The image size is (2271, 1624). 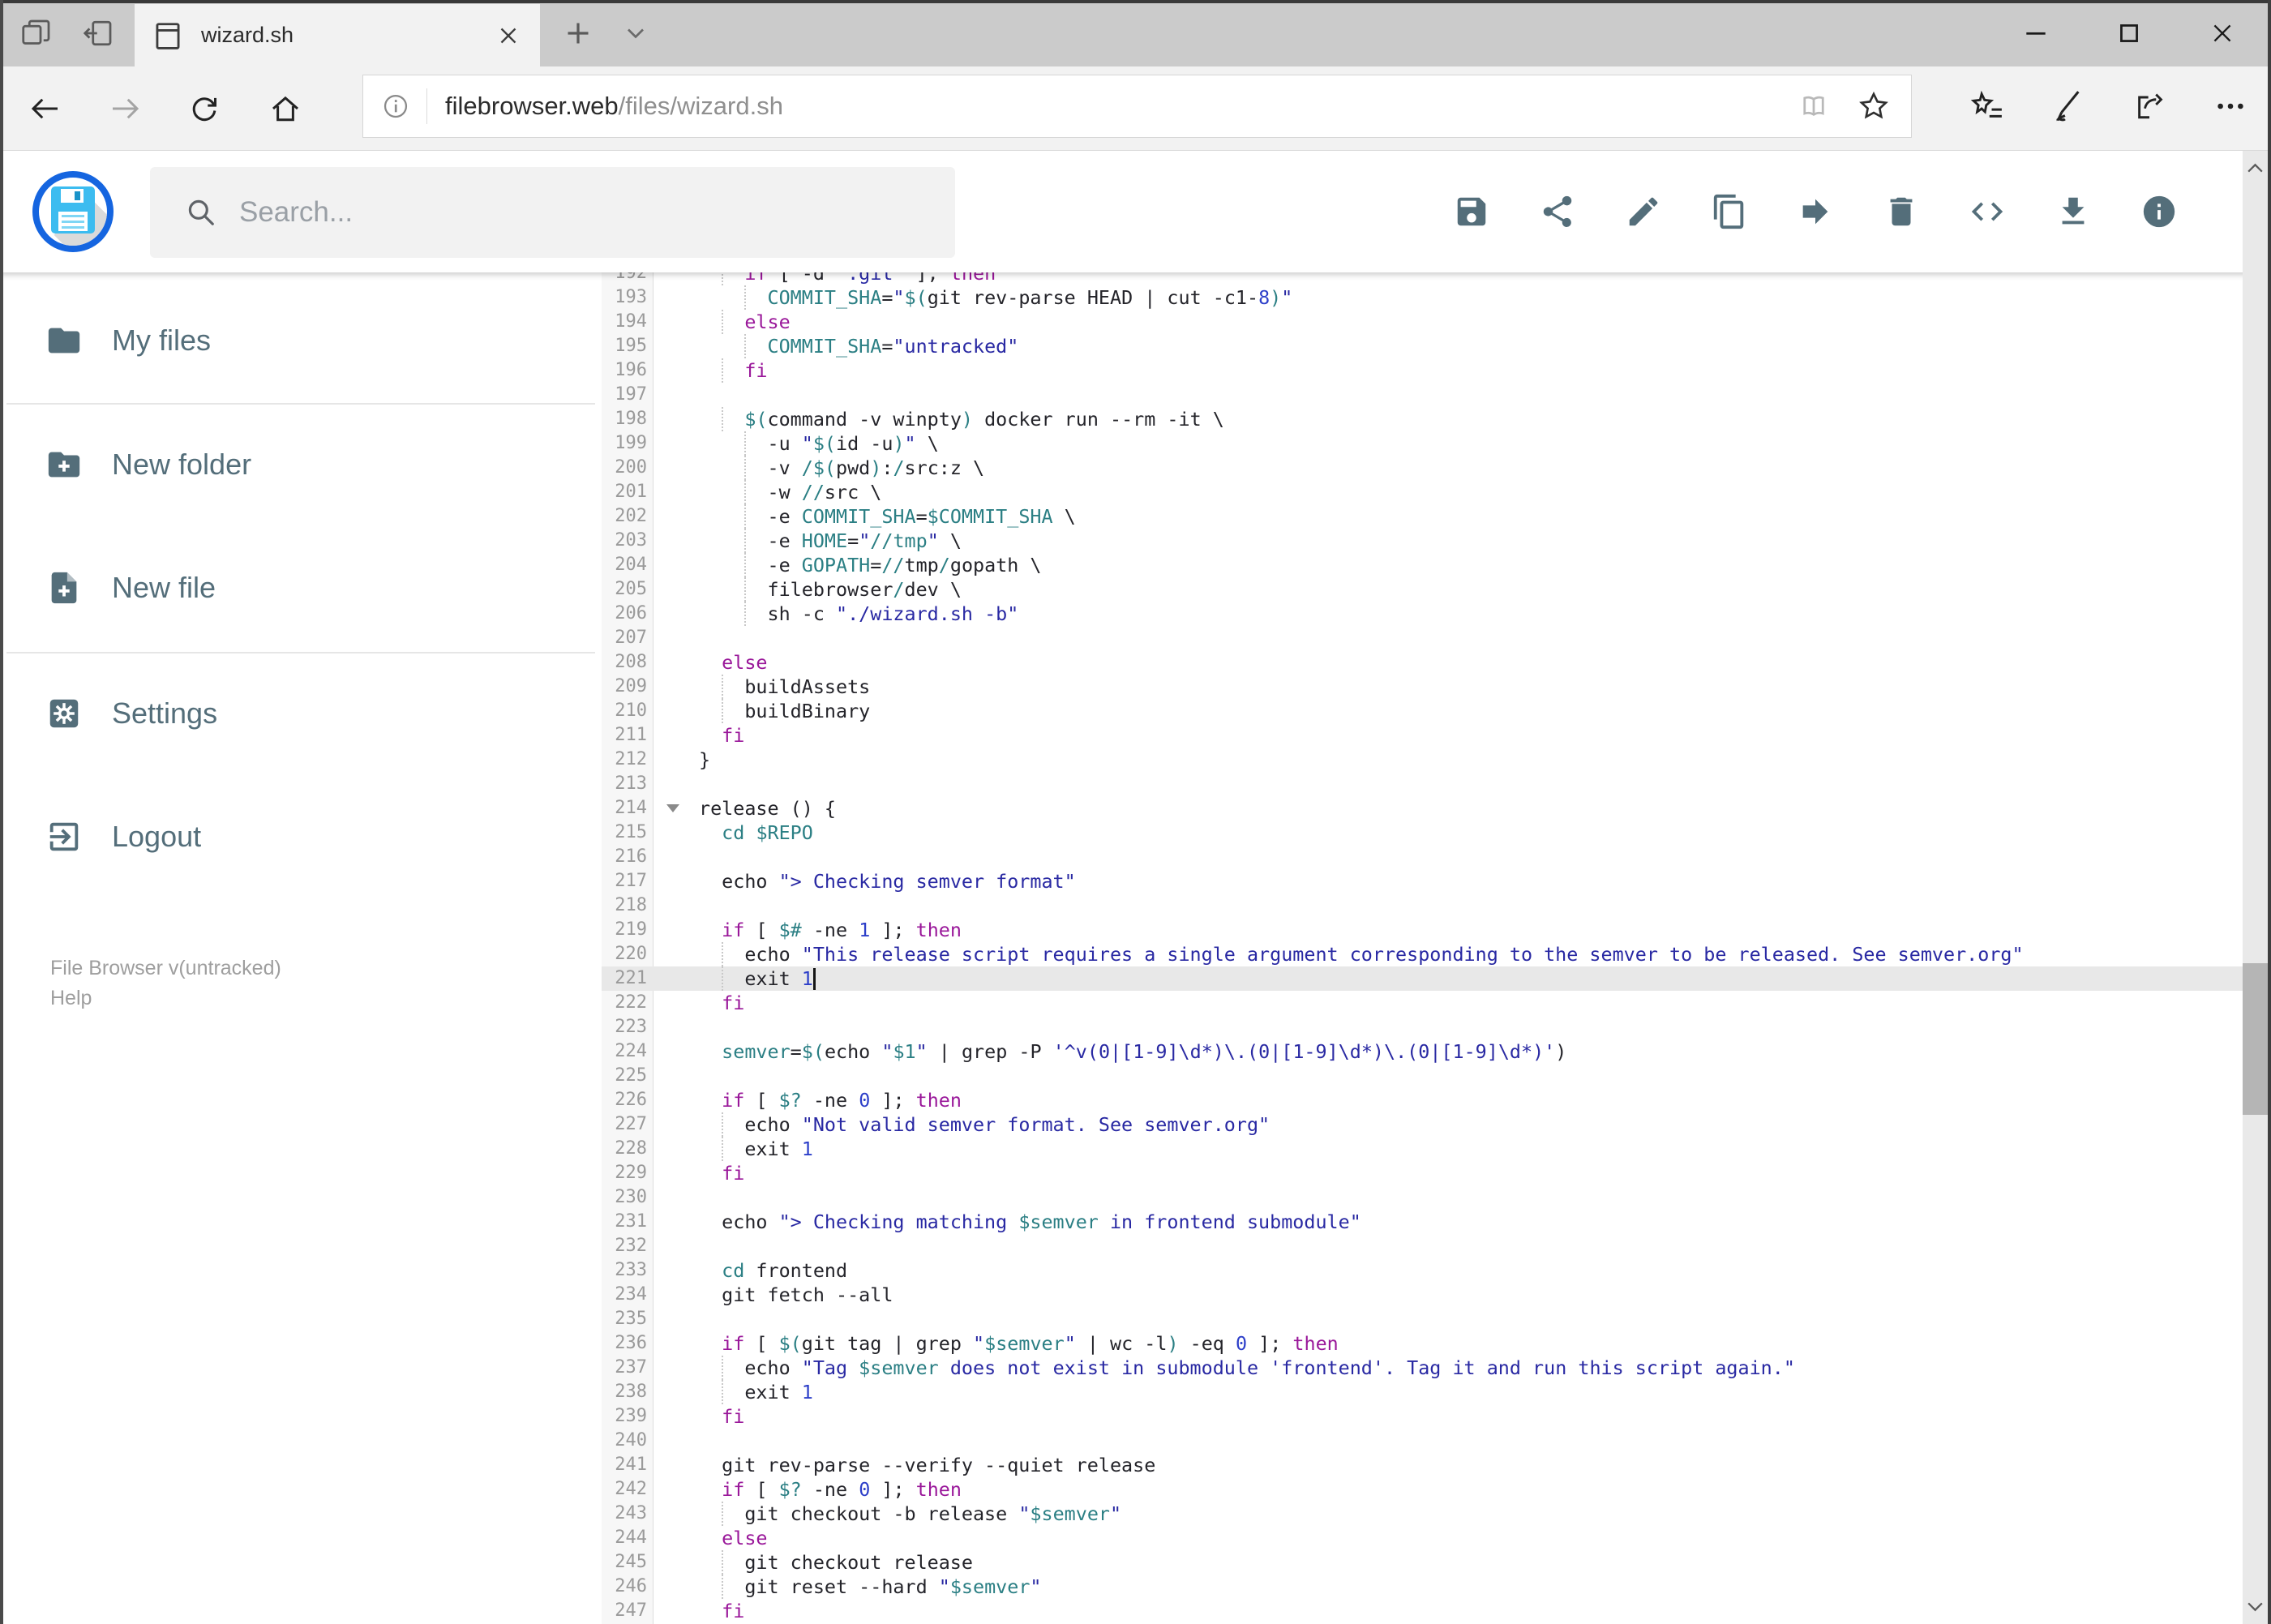 I want to click on filebrowser-logo, so click(x=73, y=211).